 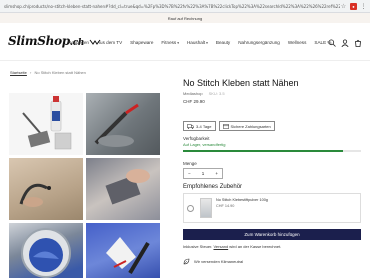 I want to click on breadcrumb-home: Startseite, so click(x=18, y=72).